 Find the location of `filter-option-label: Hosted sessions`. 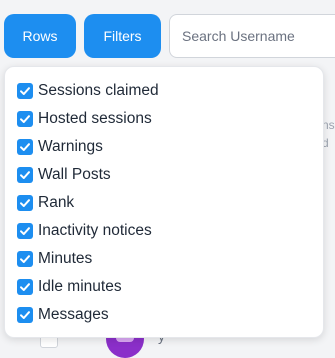

filter-option-label: Hosted sessions is located at coordinates (95, 118).